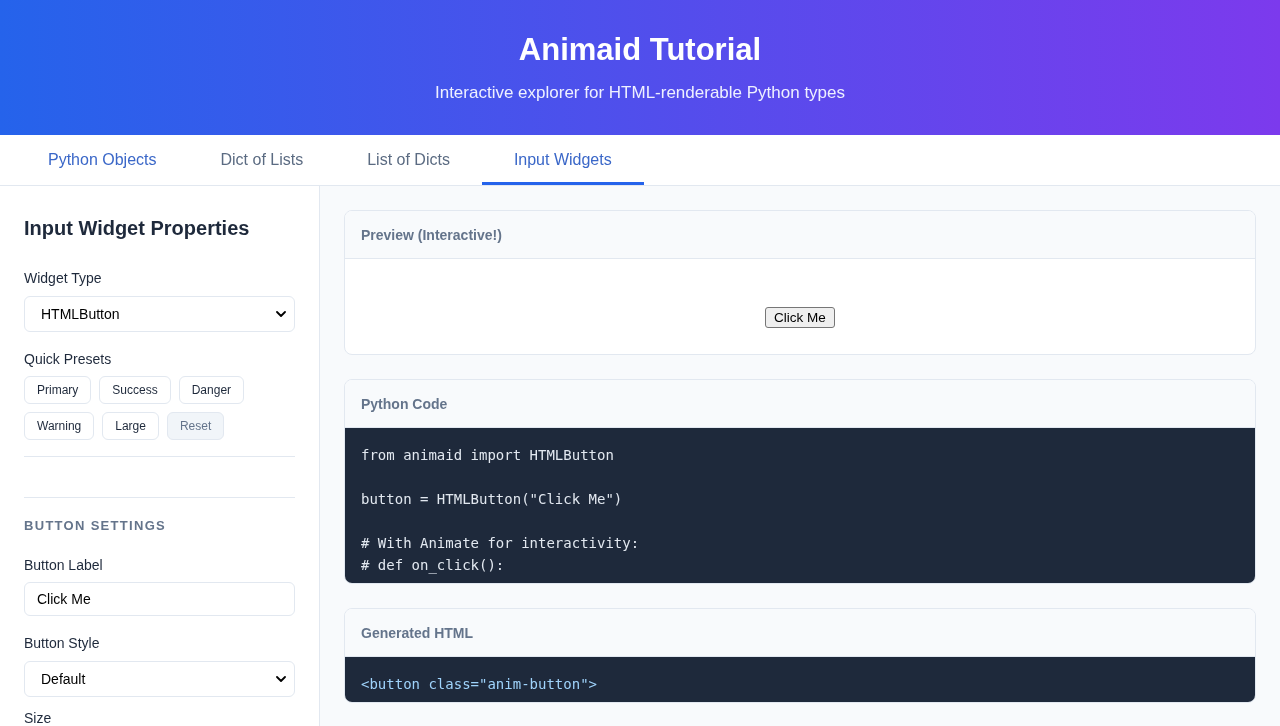  Describe the element at coordinates (59, 426) in the screenshot. I see `preset-button: Warning` at that location.